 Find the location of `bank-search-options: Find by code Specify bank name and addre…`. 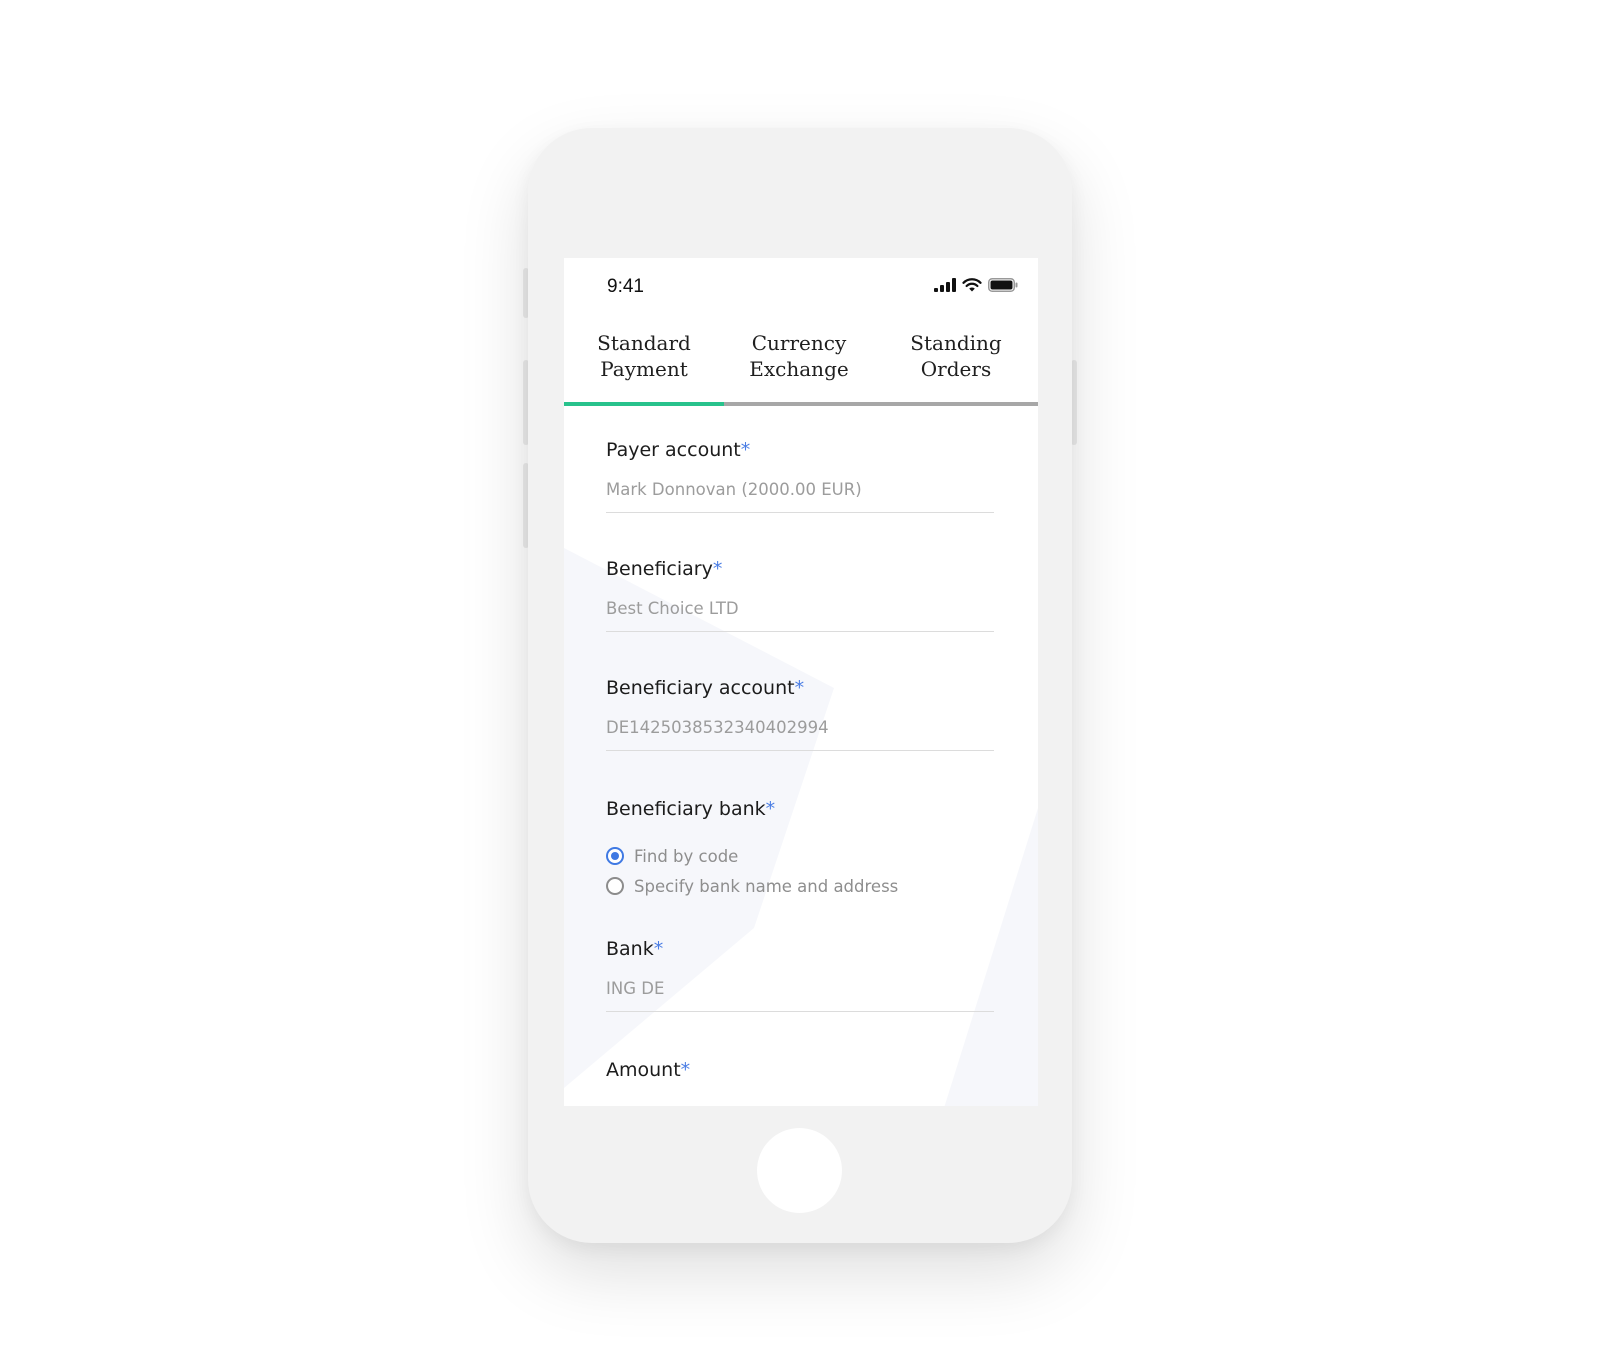

bank-search-options: Find by code Specify bank name and addre… is located at coordinates (800, 871).